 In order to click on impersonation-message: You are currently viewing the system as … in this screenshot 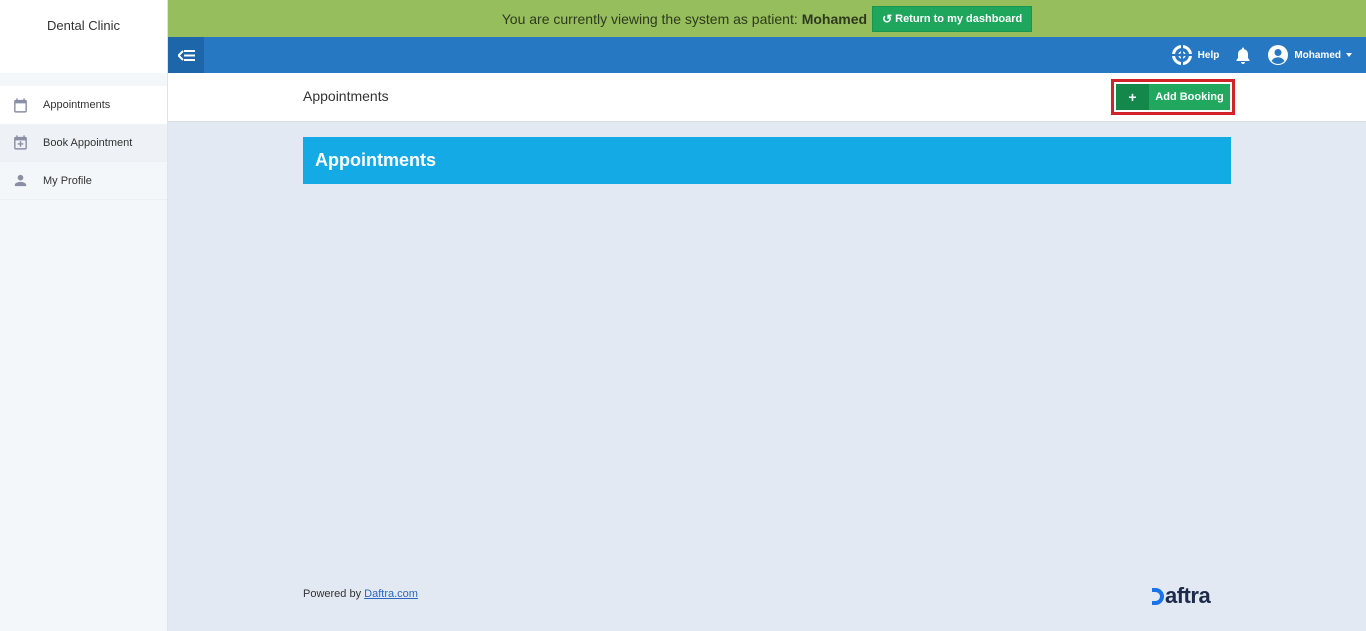, I will do `click(649, 18)`.